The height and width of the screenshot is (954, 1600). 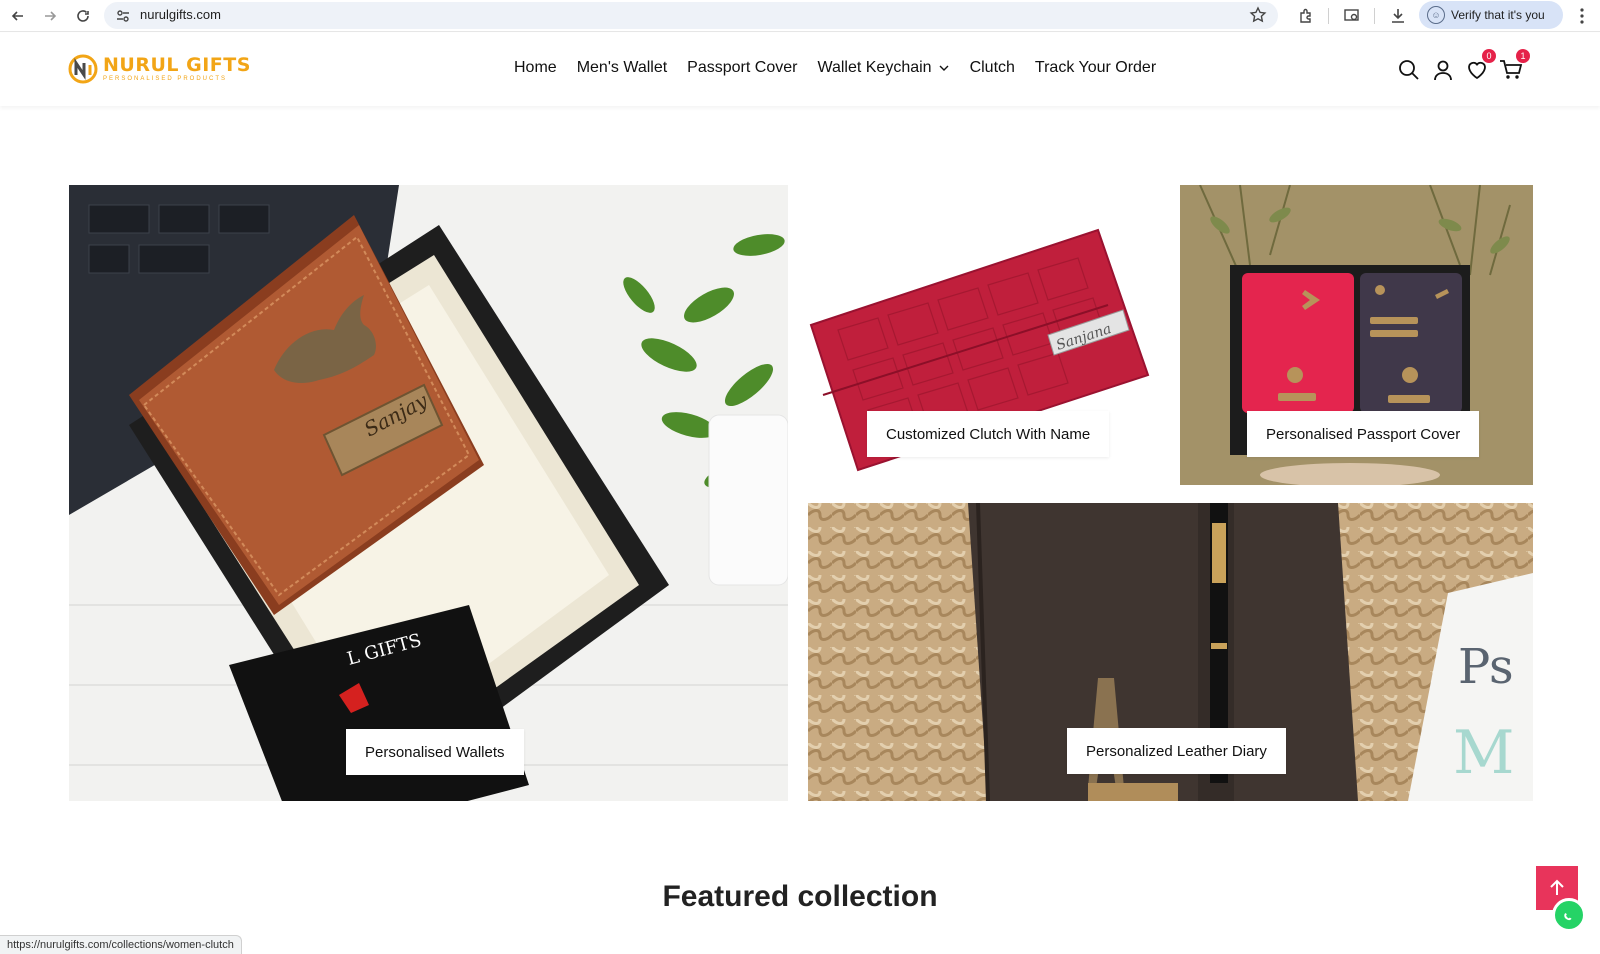 I want to click on collection-tile-passport: Personalised Passport Cover, so click(x=1356, y=335).